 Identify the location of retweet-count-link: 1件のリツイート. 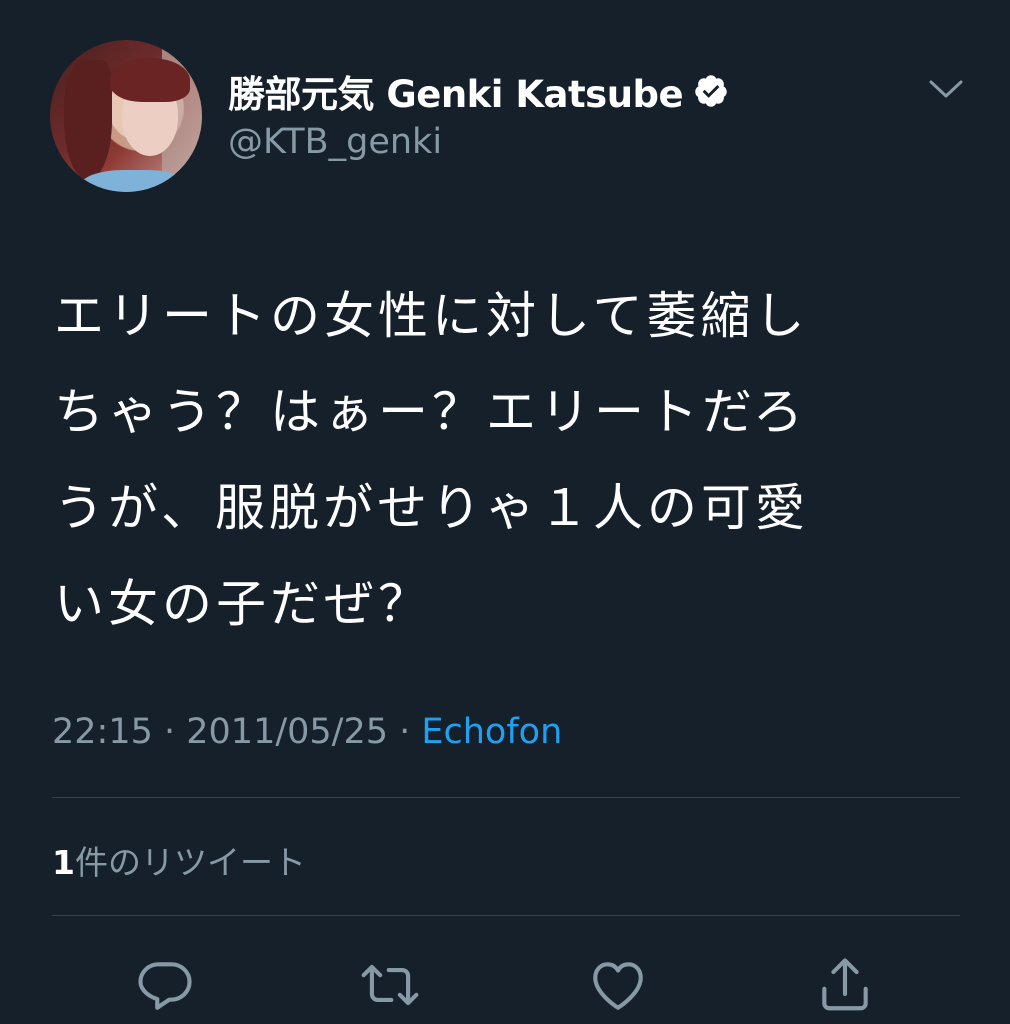
(179, 860).